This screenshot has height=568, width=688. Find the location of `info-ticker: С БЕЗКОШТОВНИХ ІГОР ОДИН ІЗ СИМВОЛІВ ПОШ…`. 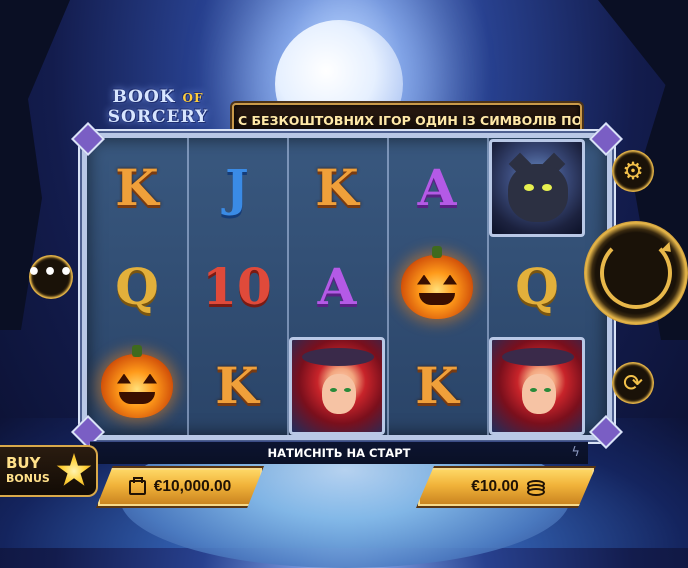

info-ticker: С БЕЗКОШТОВНИХ ІГОР ОДИН ІЗ СИМВОЛІВ ПОШ… is located at coordinates (407, 120).